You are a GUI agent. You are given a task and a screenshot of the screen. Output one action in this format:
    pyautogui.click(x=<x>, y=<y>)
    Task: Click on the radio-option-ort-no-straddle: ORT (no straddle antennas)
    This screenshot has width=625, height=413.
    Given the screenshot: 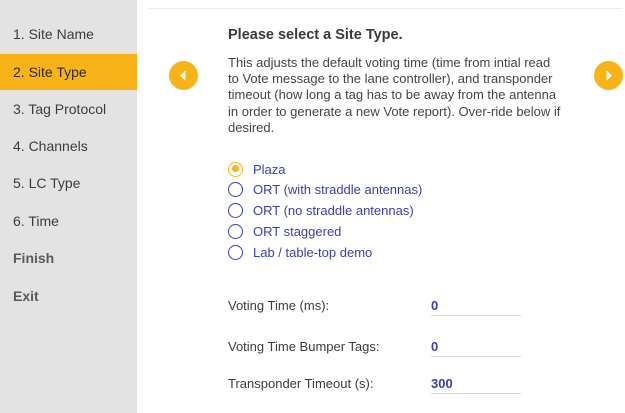 What is the action you would take?
    pyautogui.click(x=321, y=210)
    